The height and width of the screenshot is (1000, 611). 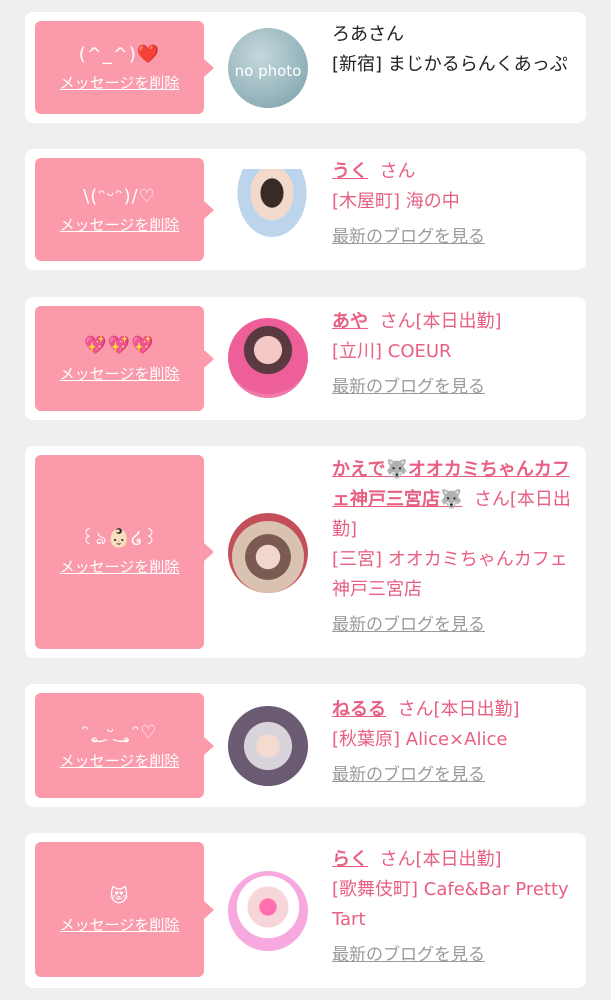 I want to click on message-bubble: 😻 メッセージを削除, so click(x=119, y=909).